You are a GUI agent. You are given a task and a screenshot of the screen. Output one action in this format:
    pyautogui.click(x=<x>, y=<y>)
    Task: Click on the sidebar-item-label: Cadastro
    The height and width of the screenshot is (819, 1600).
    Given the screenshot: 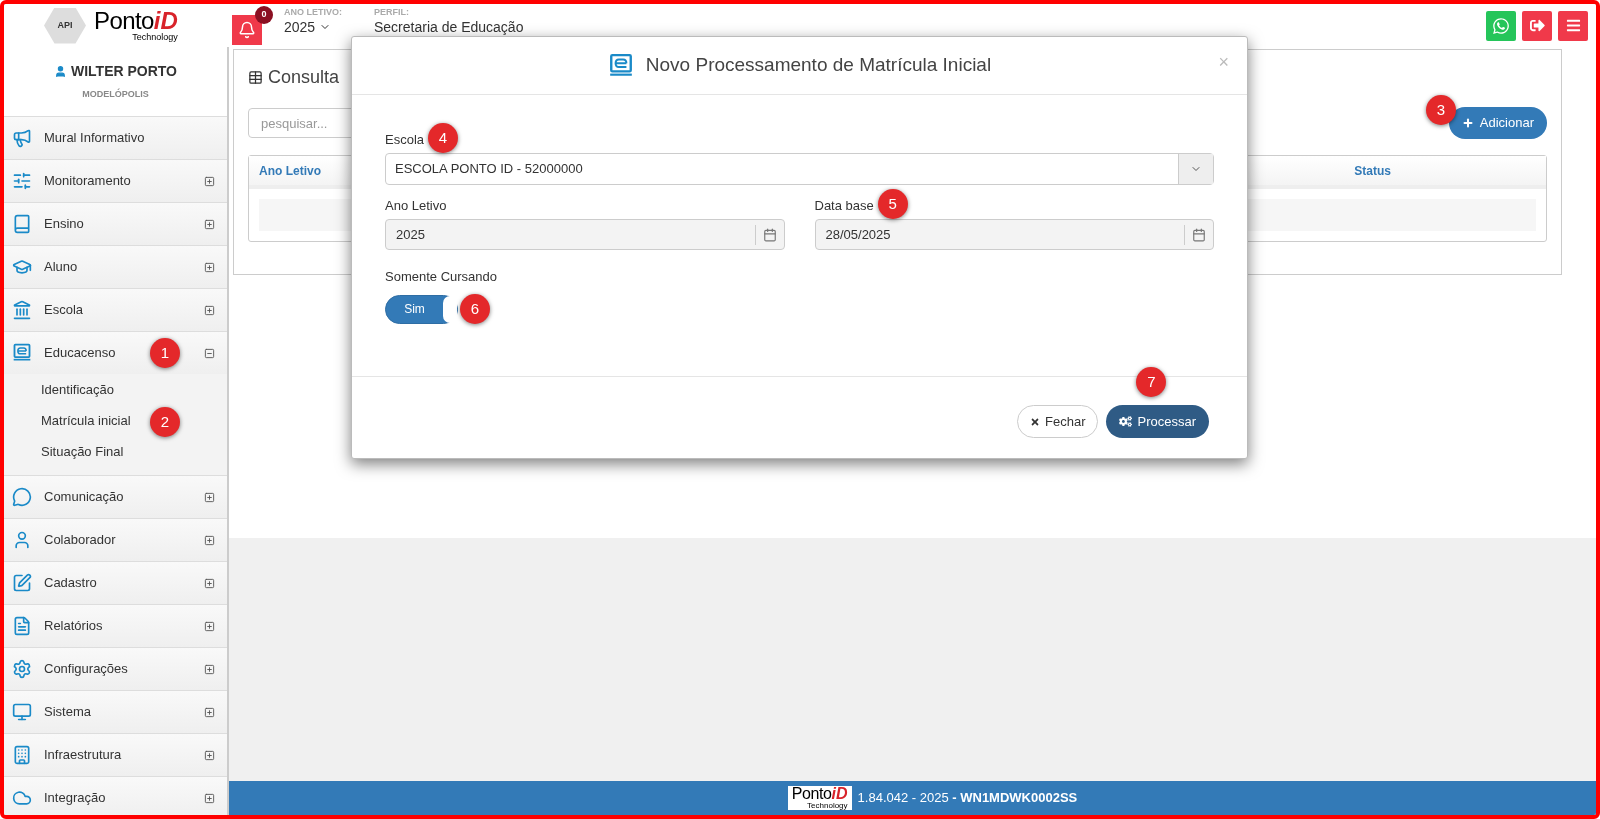 What is the action you would take?
    pyautogui.click(x=70, y=583)
    